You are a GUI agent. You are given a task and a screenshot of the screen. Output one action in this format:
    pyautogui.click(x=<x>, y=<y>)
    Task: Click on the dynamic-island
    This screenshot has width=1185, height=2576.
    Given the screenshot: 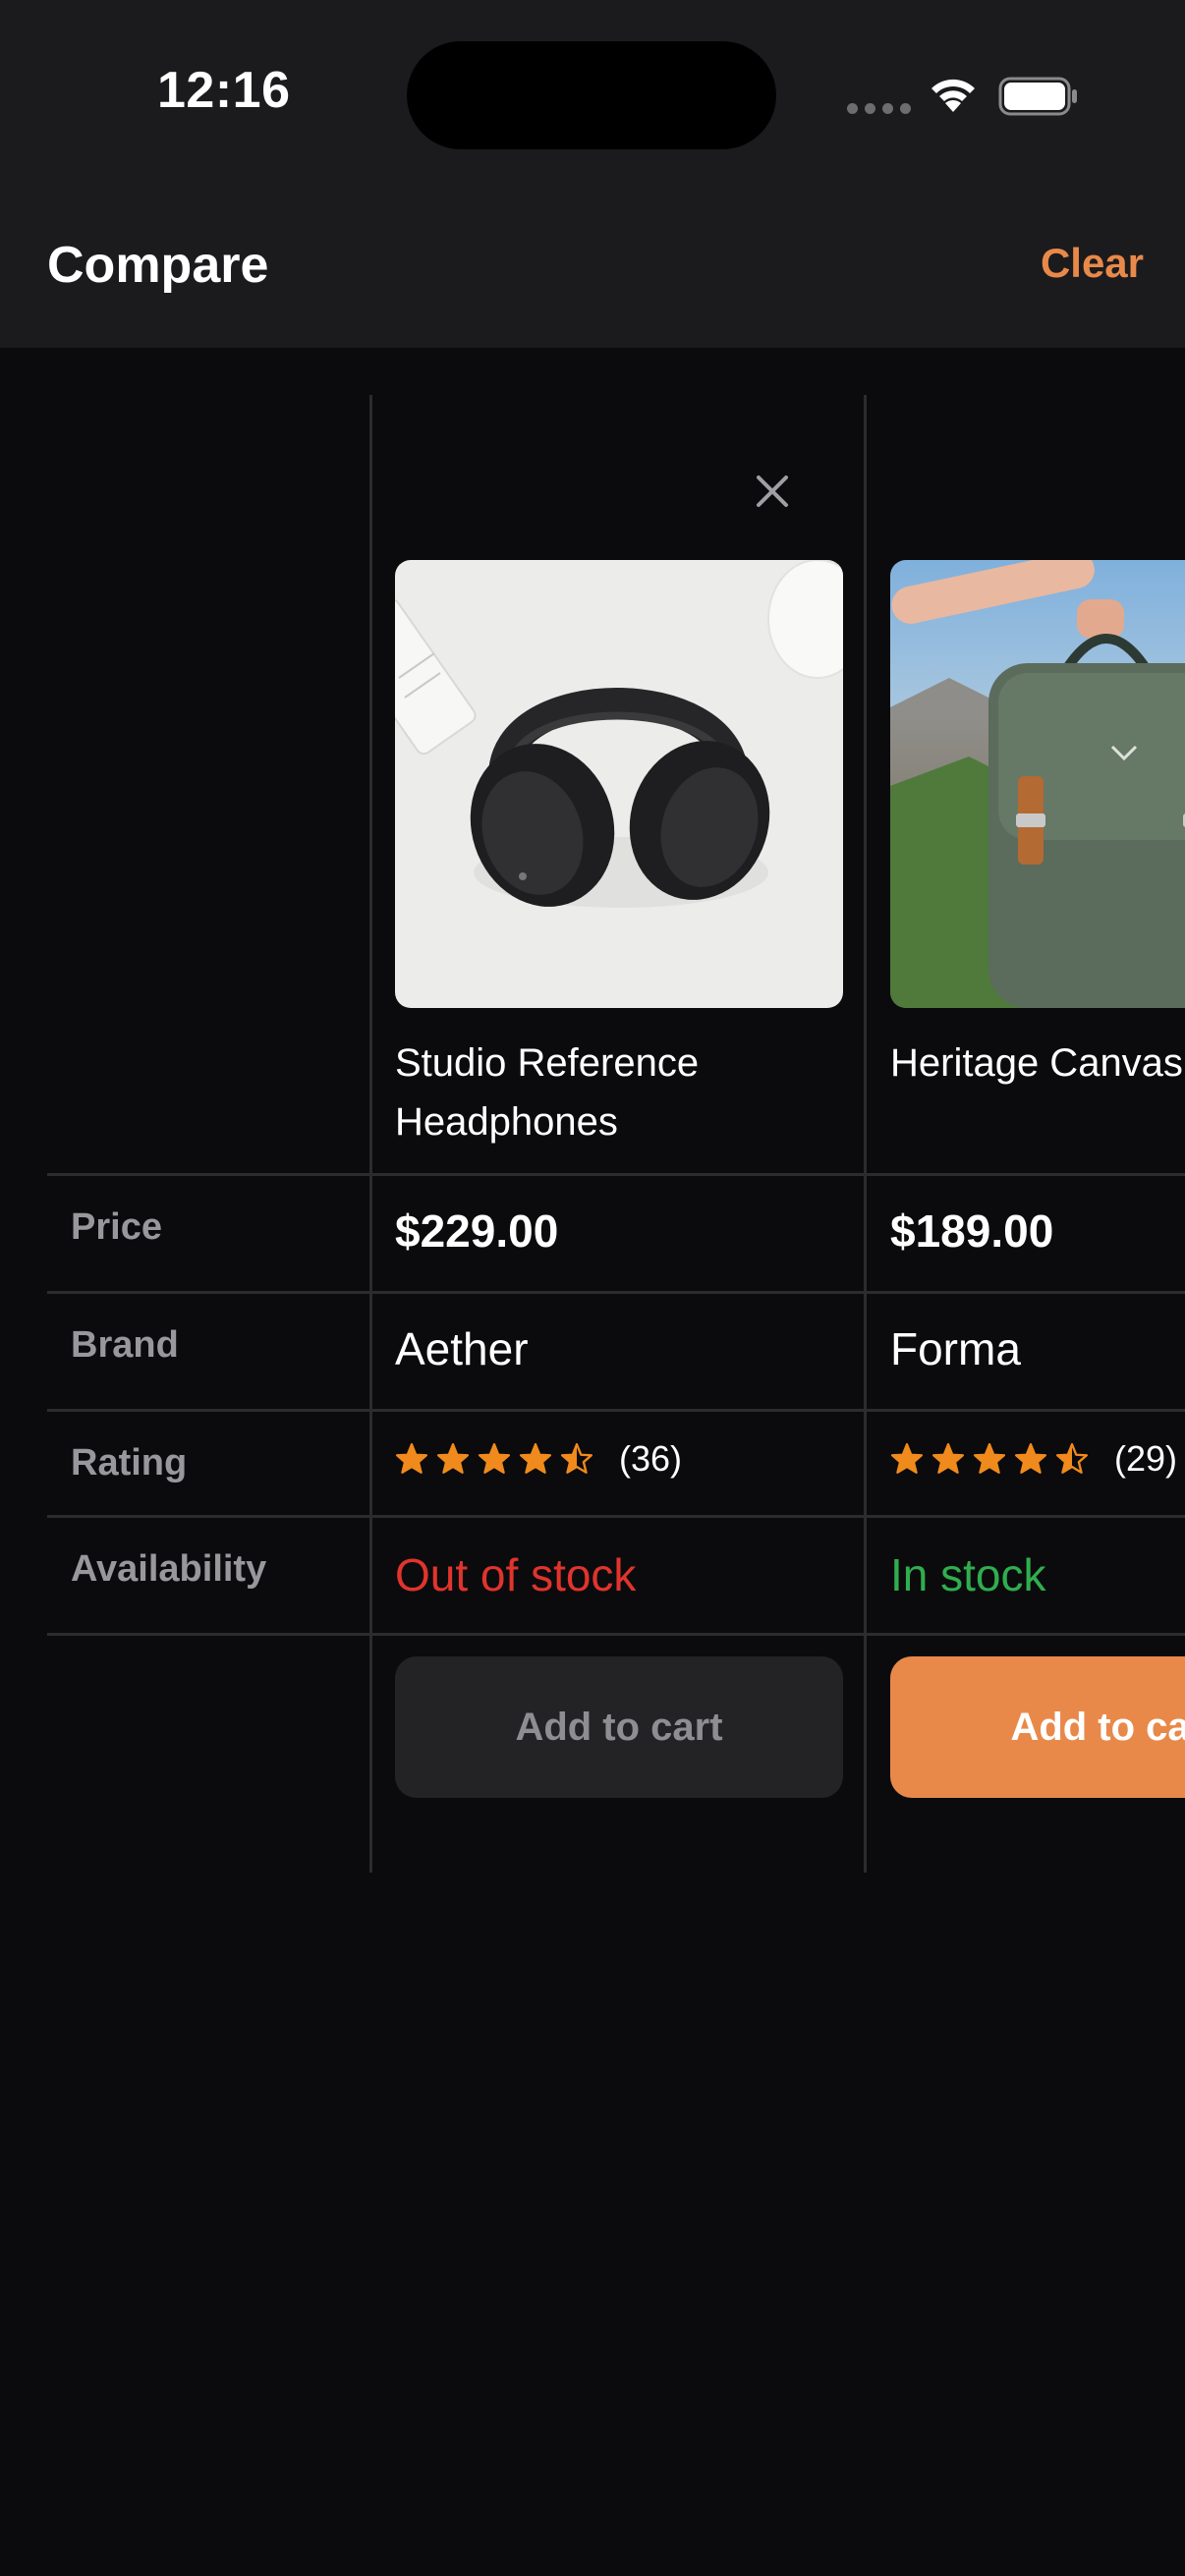 What is the action you would take?
    pyautogui.click(x=592, y=95)
    